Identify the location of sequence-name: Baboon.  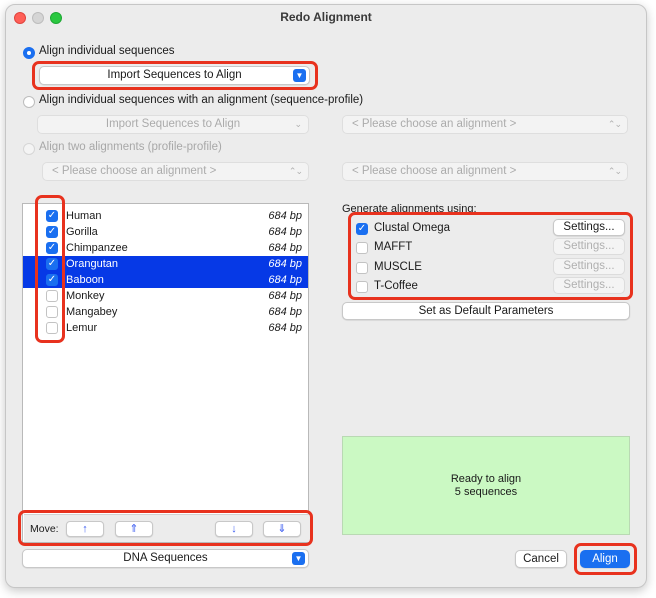
(85, 280).